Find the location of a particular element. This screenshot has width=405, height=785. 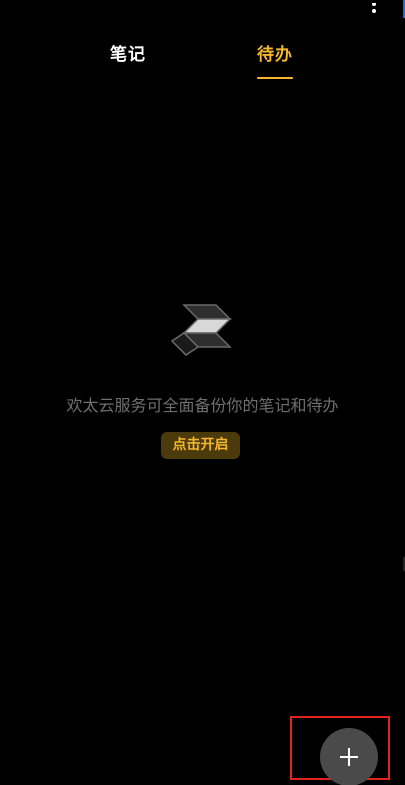

tab-notes: 笔记 is located at coordinates (128, 55).